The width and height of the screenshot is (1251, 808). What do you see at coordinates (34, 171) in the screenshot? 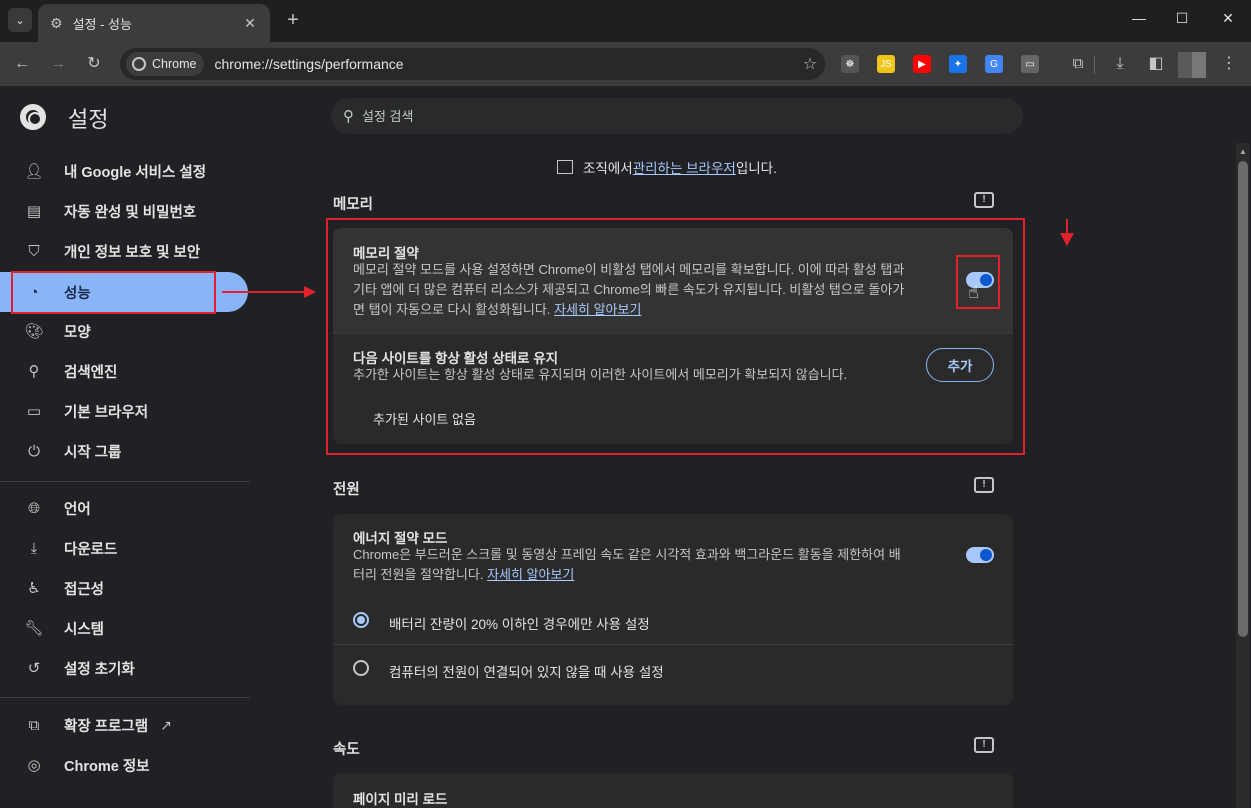
I see `person-icon: 👤︎` at bounding box center [34, 171].